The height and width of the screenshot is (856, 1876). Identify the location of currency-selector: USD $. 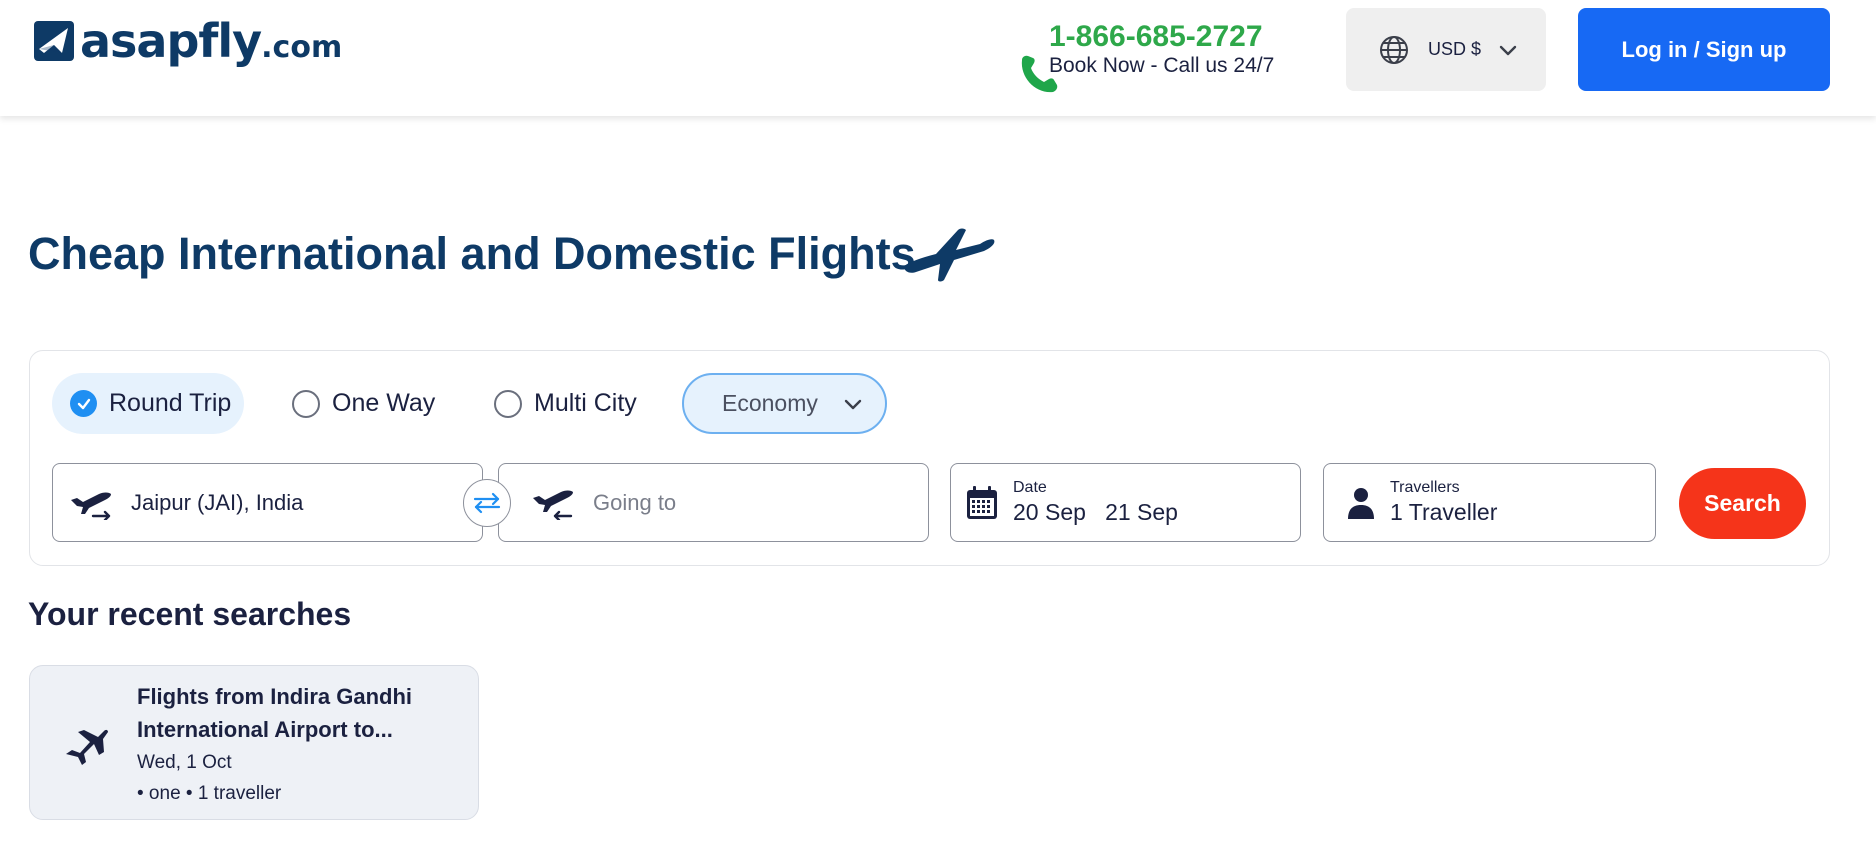
(1446, 49).